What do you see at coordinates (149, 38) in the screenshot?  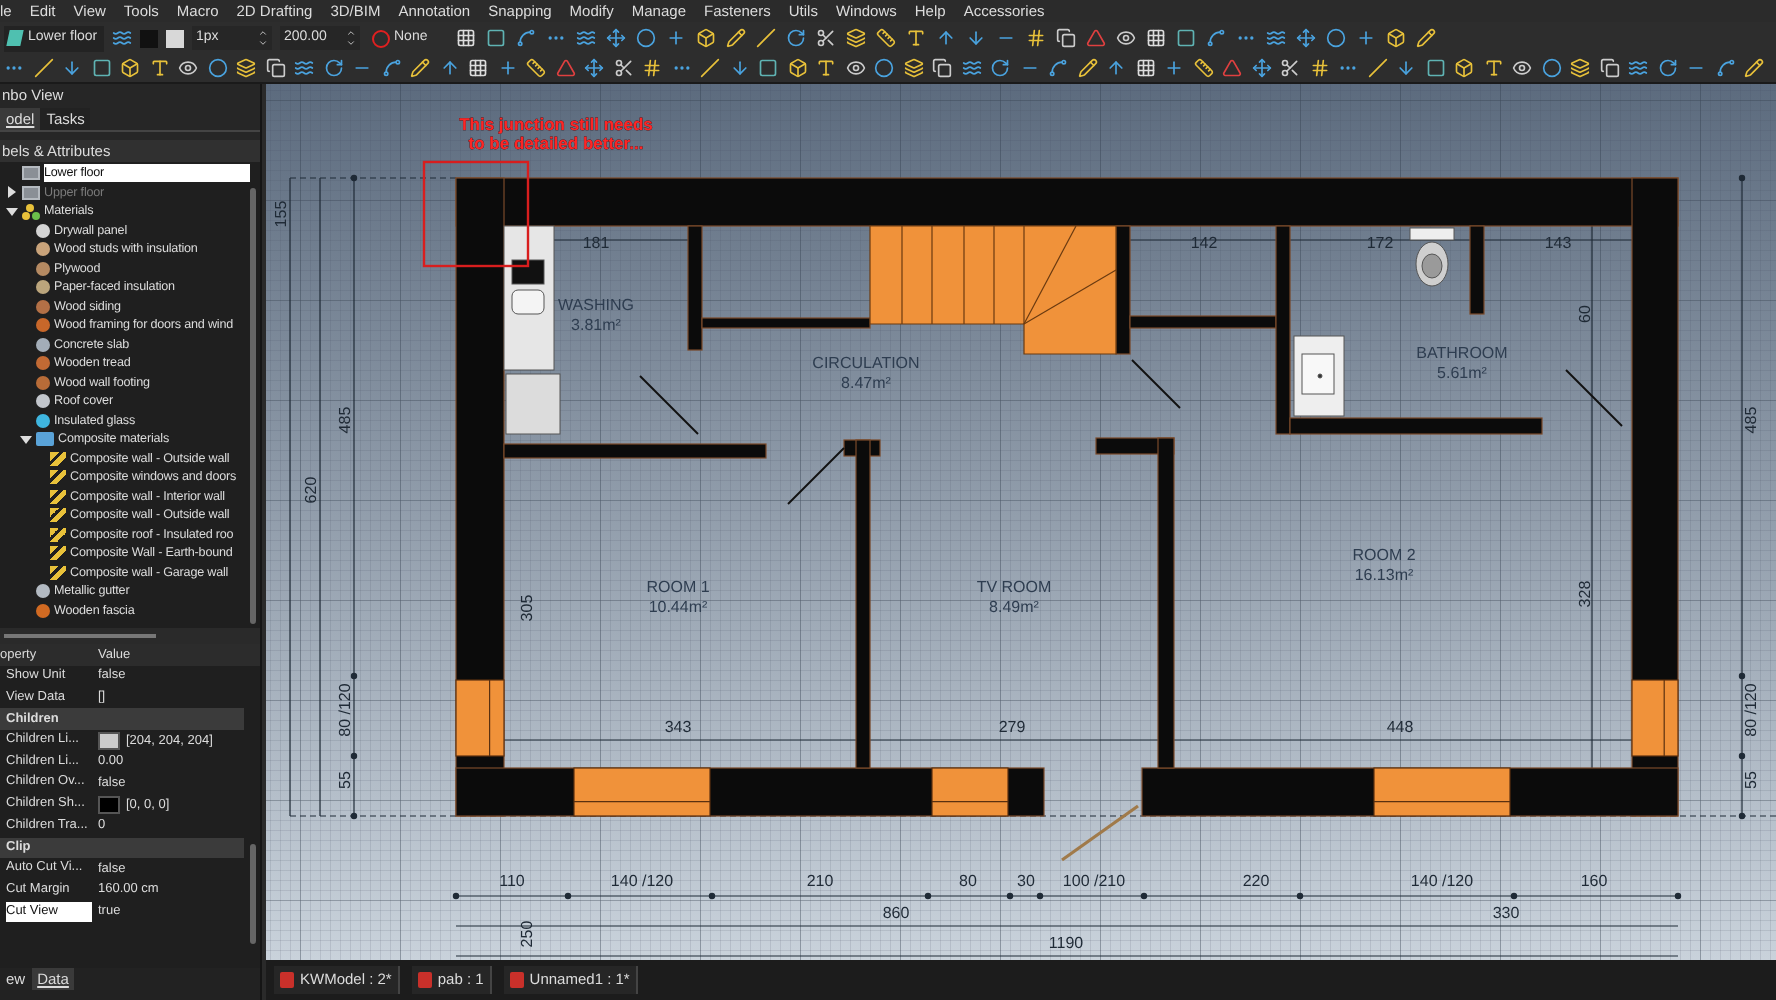 I see `line-color-swatch` at bounding box center [149, 38].